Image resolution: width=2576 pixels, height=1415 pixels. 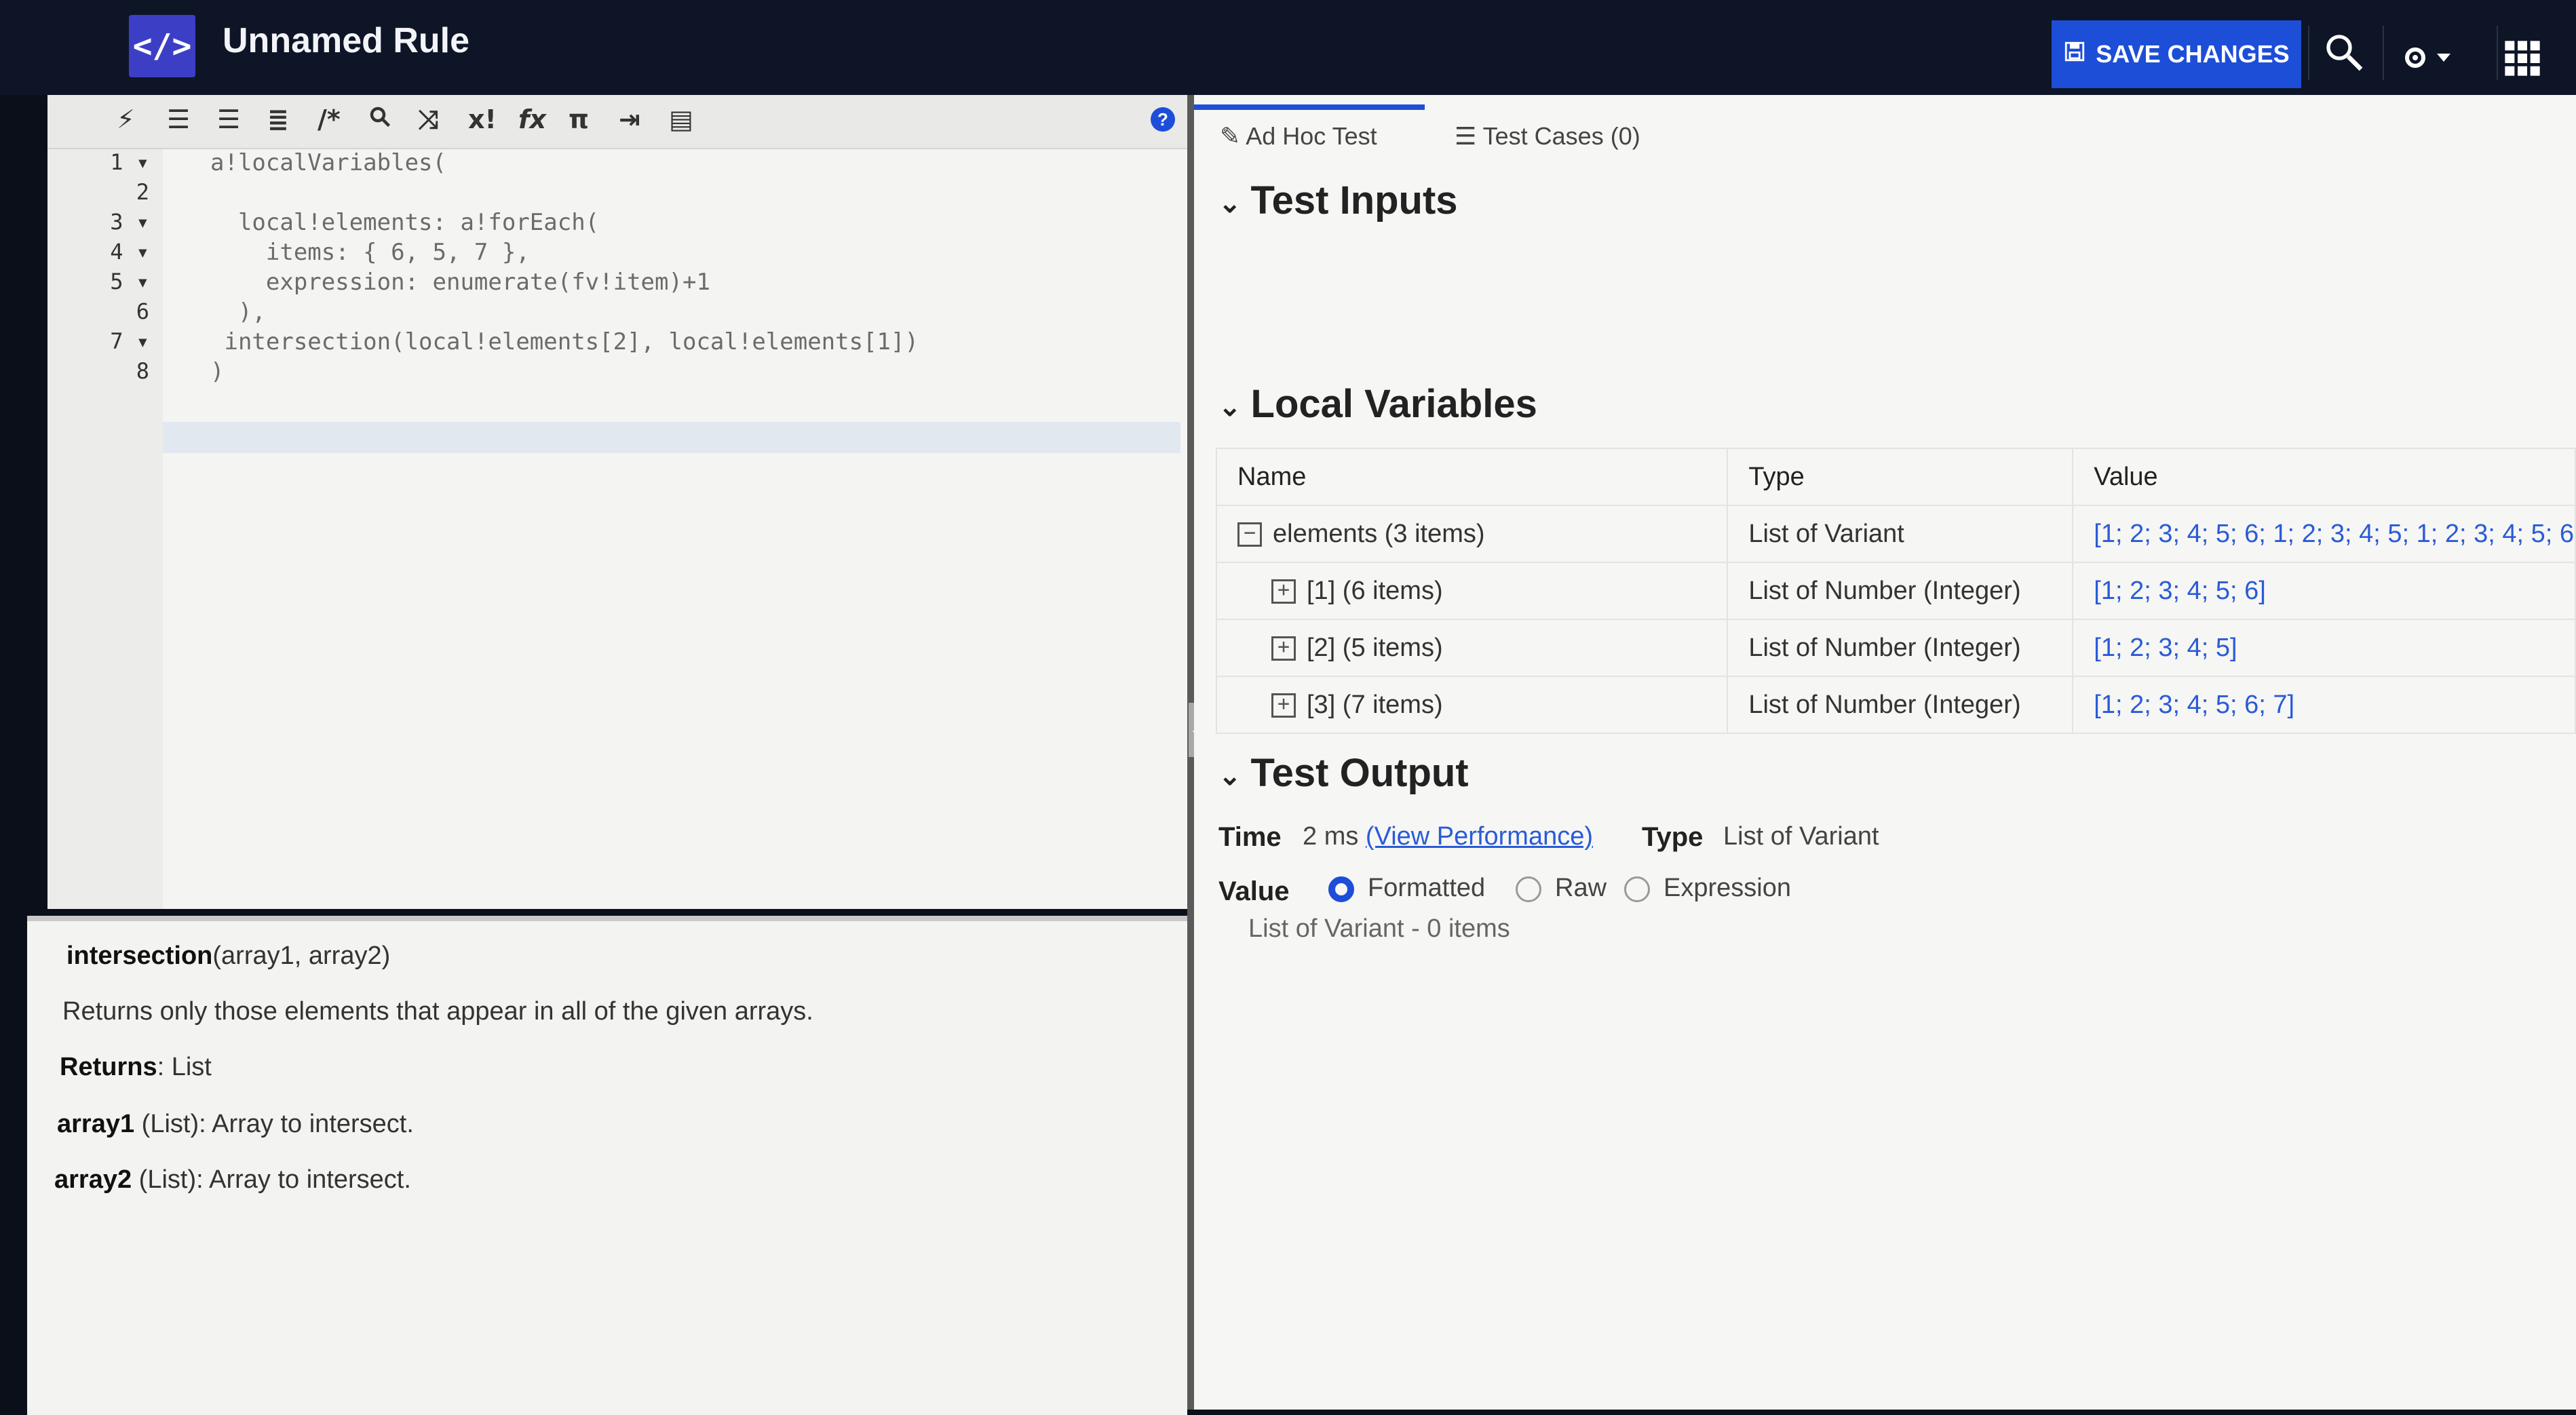 What do you see at coordinates (301, 956) in the screenshot?
I see `function-args: (array1, array2)` at bounding box center [301, 956].